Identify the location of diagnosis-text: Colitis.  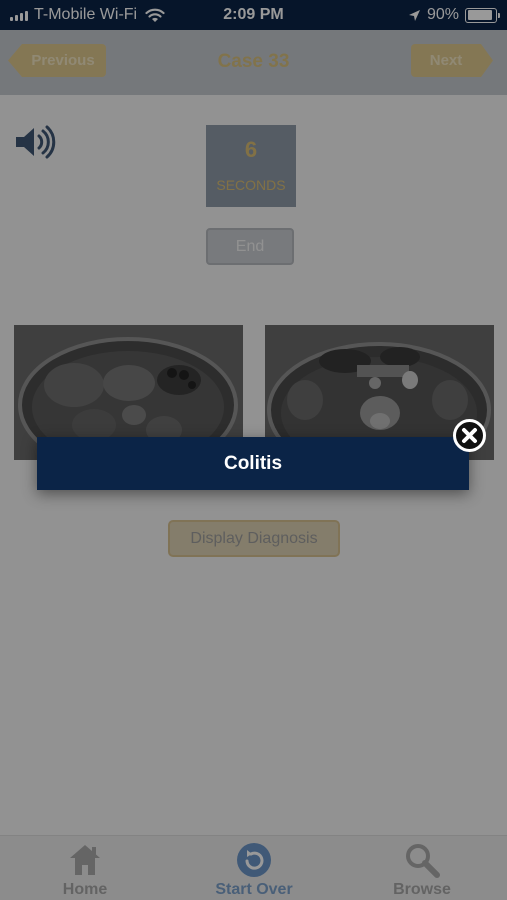
(253, 463).